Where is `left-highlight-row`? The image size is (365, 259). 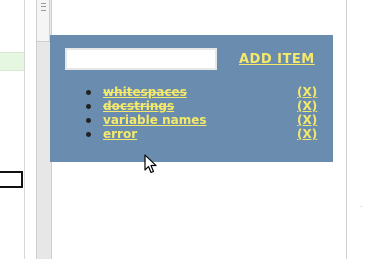 left-highlight-row is located at coordinates (12, 61).